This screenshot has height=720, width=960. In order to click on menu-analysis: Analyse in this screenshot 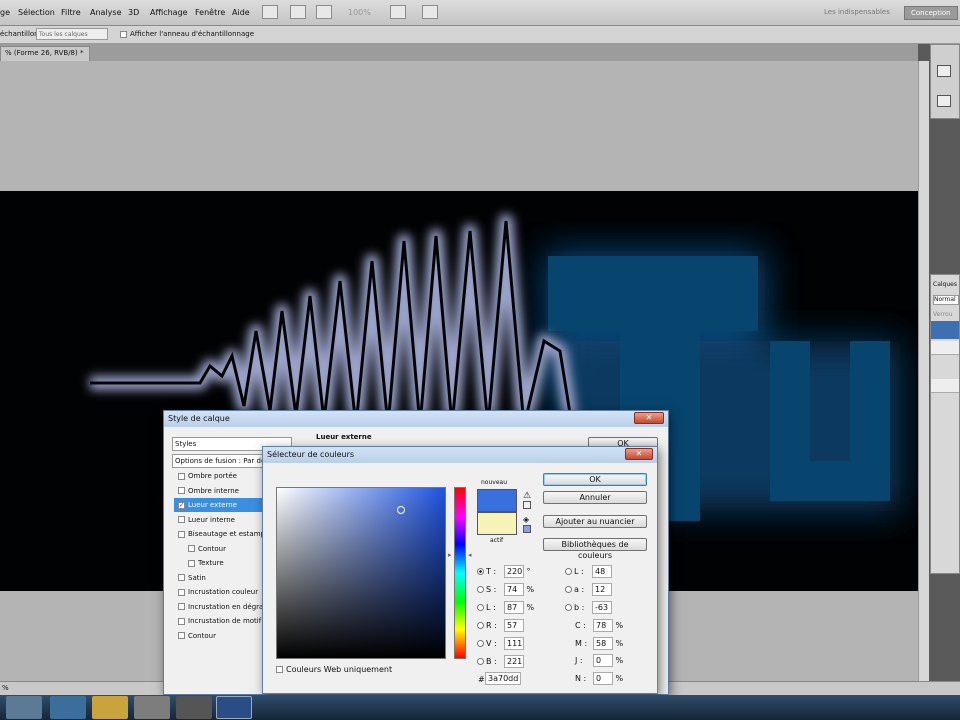, I will do `click(106, 12)`.